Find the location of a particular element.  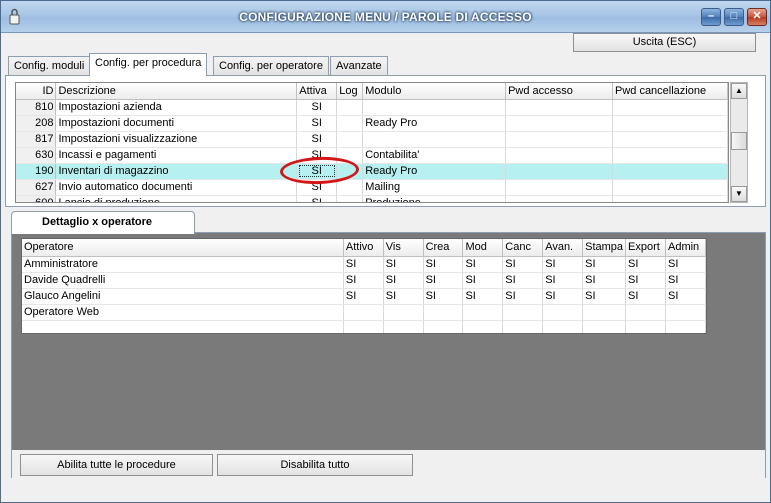

cell-id: 190 is located at coordinates (36, 171).